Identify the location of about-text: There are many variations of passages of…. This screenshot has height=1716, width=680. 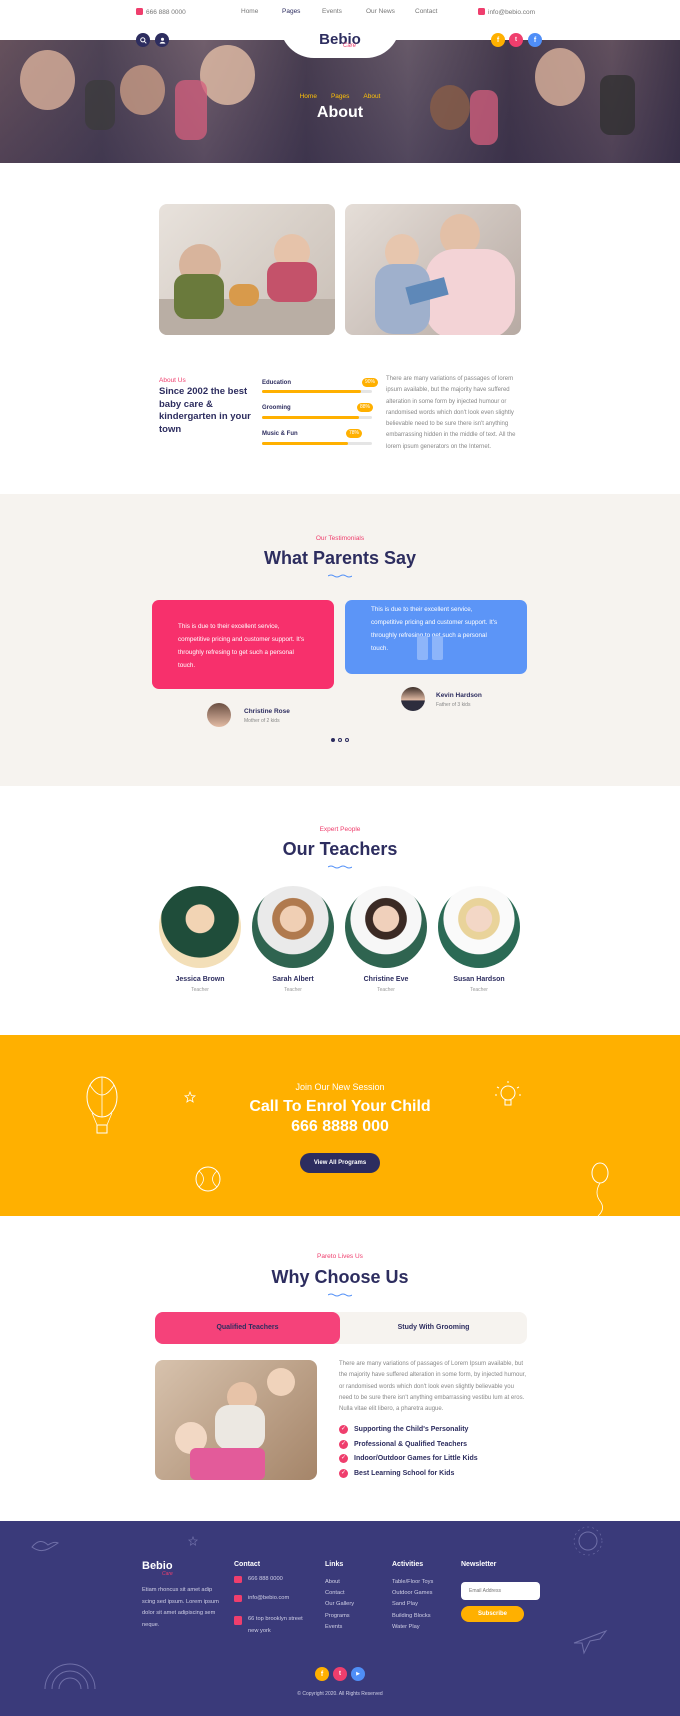
(451, 413).